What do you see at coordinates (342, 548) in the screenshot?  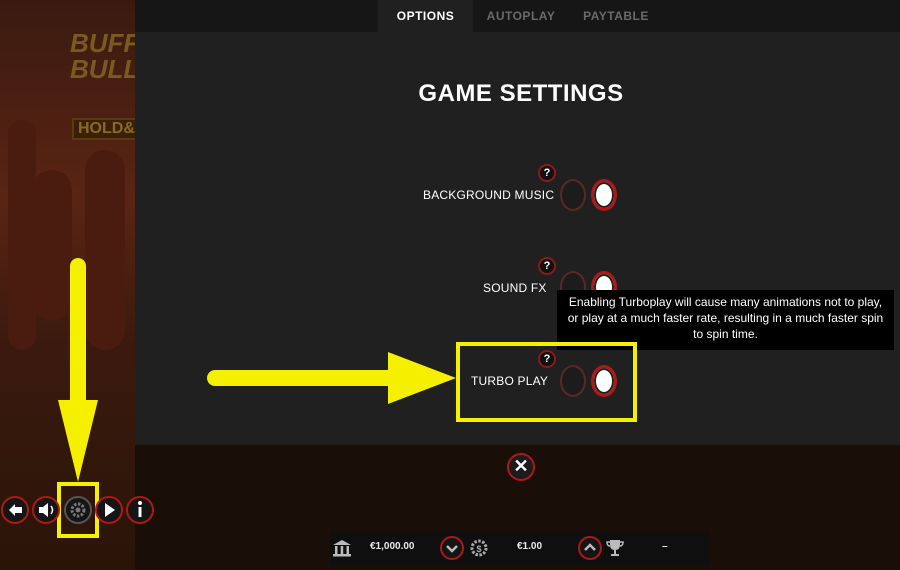 I see `bank-icon` at bounding box center [342, 548].